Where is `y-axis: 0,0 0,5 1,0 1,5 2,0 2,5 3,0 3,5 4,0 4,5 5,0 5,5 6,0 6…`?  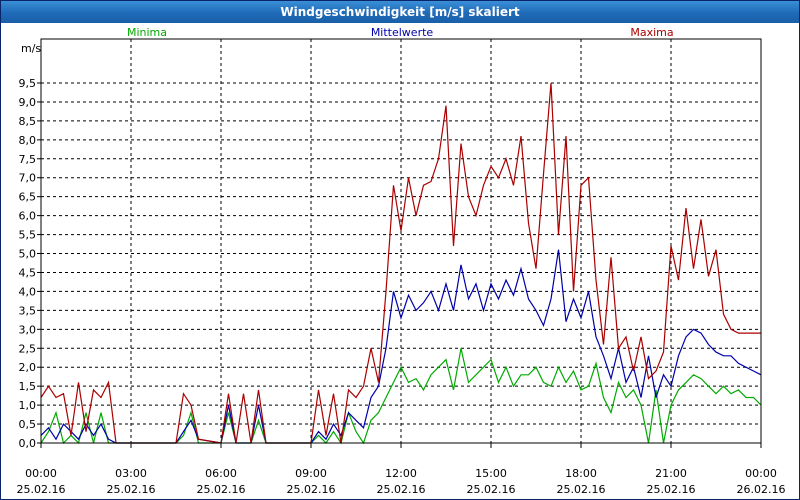 y-axis: 0,0 0,5 1,0 1,5 2,0 2,5 3,0 3,5 4,0 4,5 5,0 5,5 6,0 6… is located at coordinates (30, 246).